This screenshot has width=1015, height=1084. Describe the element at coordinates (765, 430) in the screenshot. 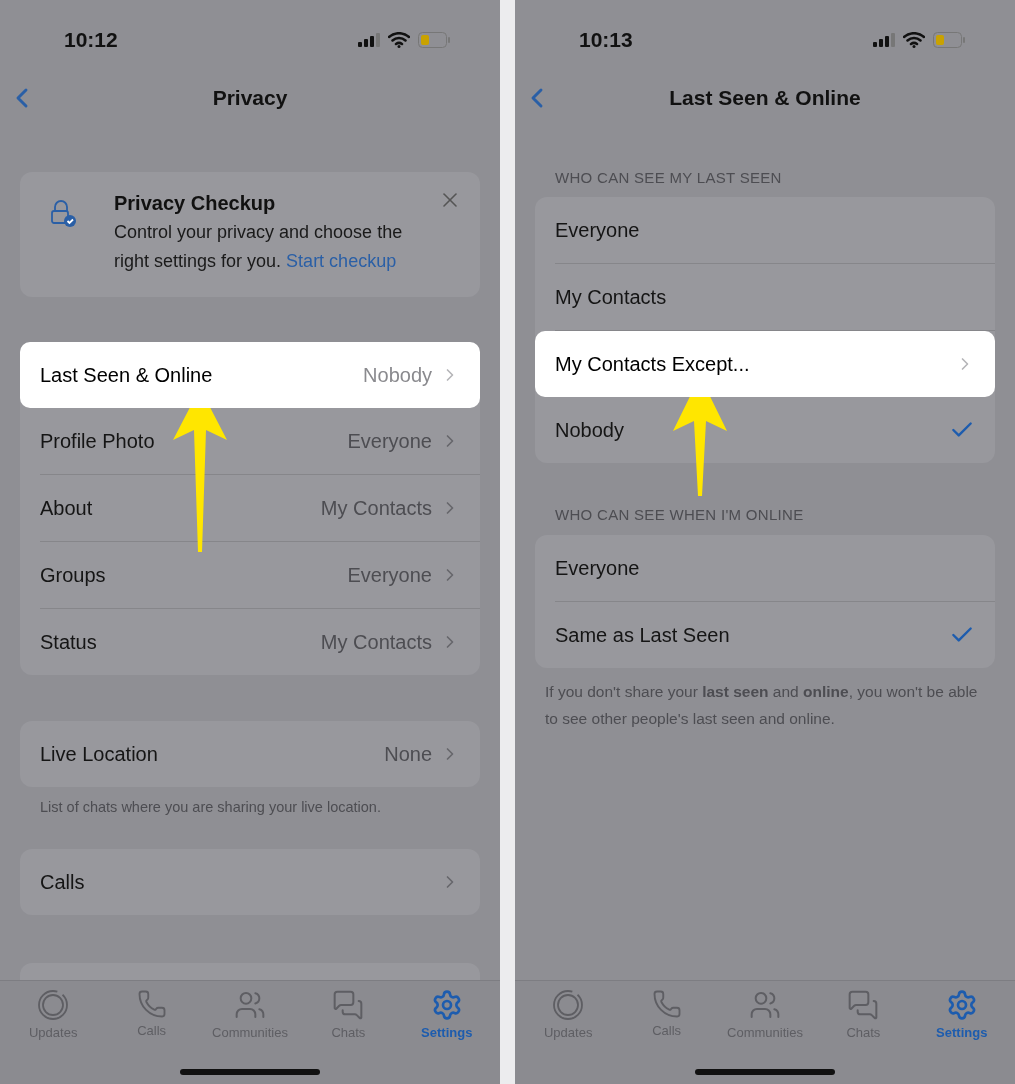

I see `option-row: Nobody` at that location.